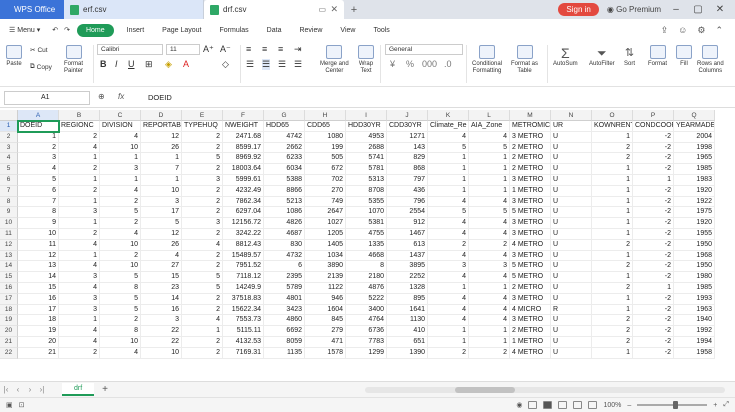 The width and height of the screenshot is (735, 412). I want to click on table-cell: 1968, so click(694, 256).